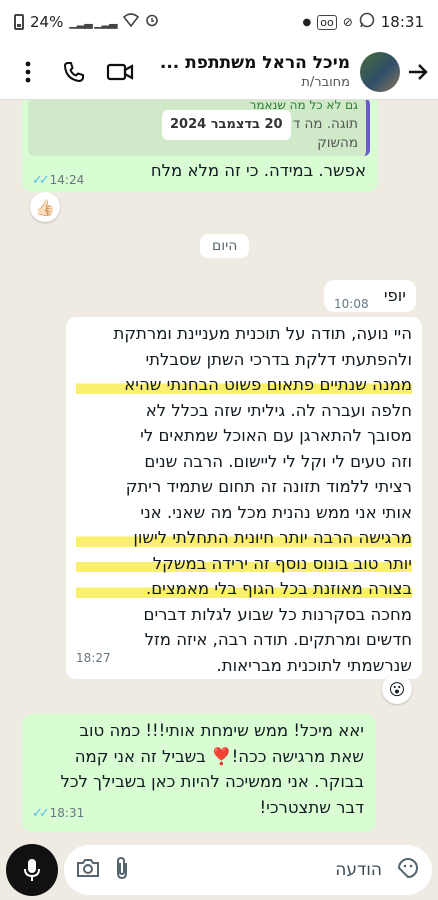 This screenshot has width=438, height=900. What do you see at coordinates (370, 296) in the screenshot?
I see `incoming-message: יופי 10:08` at bounding box center [370, 296].